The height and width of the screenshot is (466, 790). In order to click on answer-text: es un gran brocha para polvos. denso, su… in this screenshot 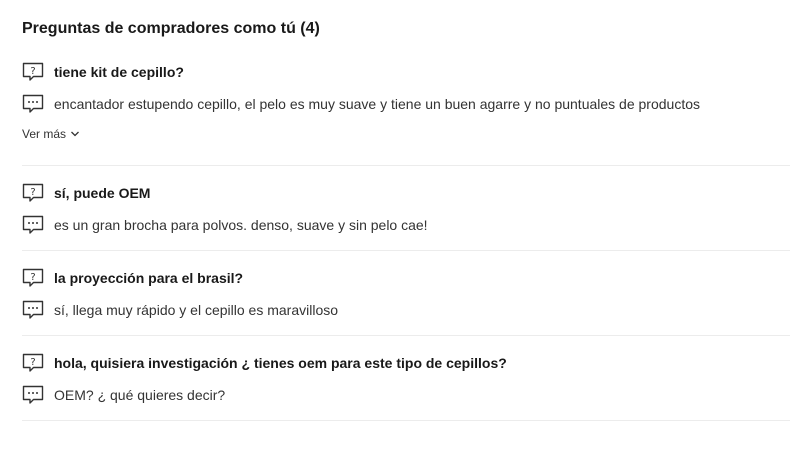, I will do `click(241, 225)`.